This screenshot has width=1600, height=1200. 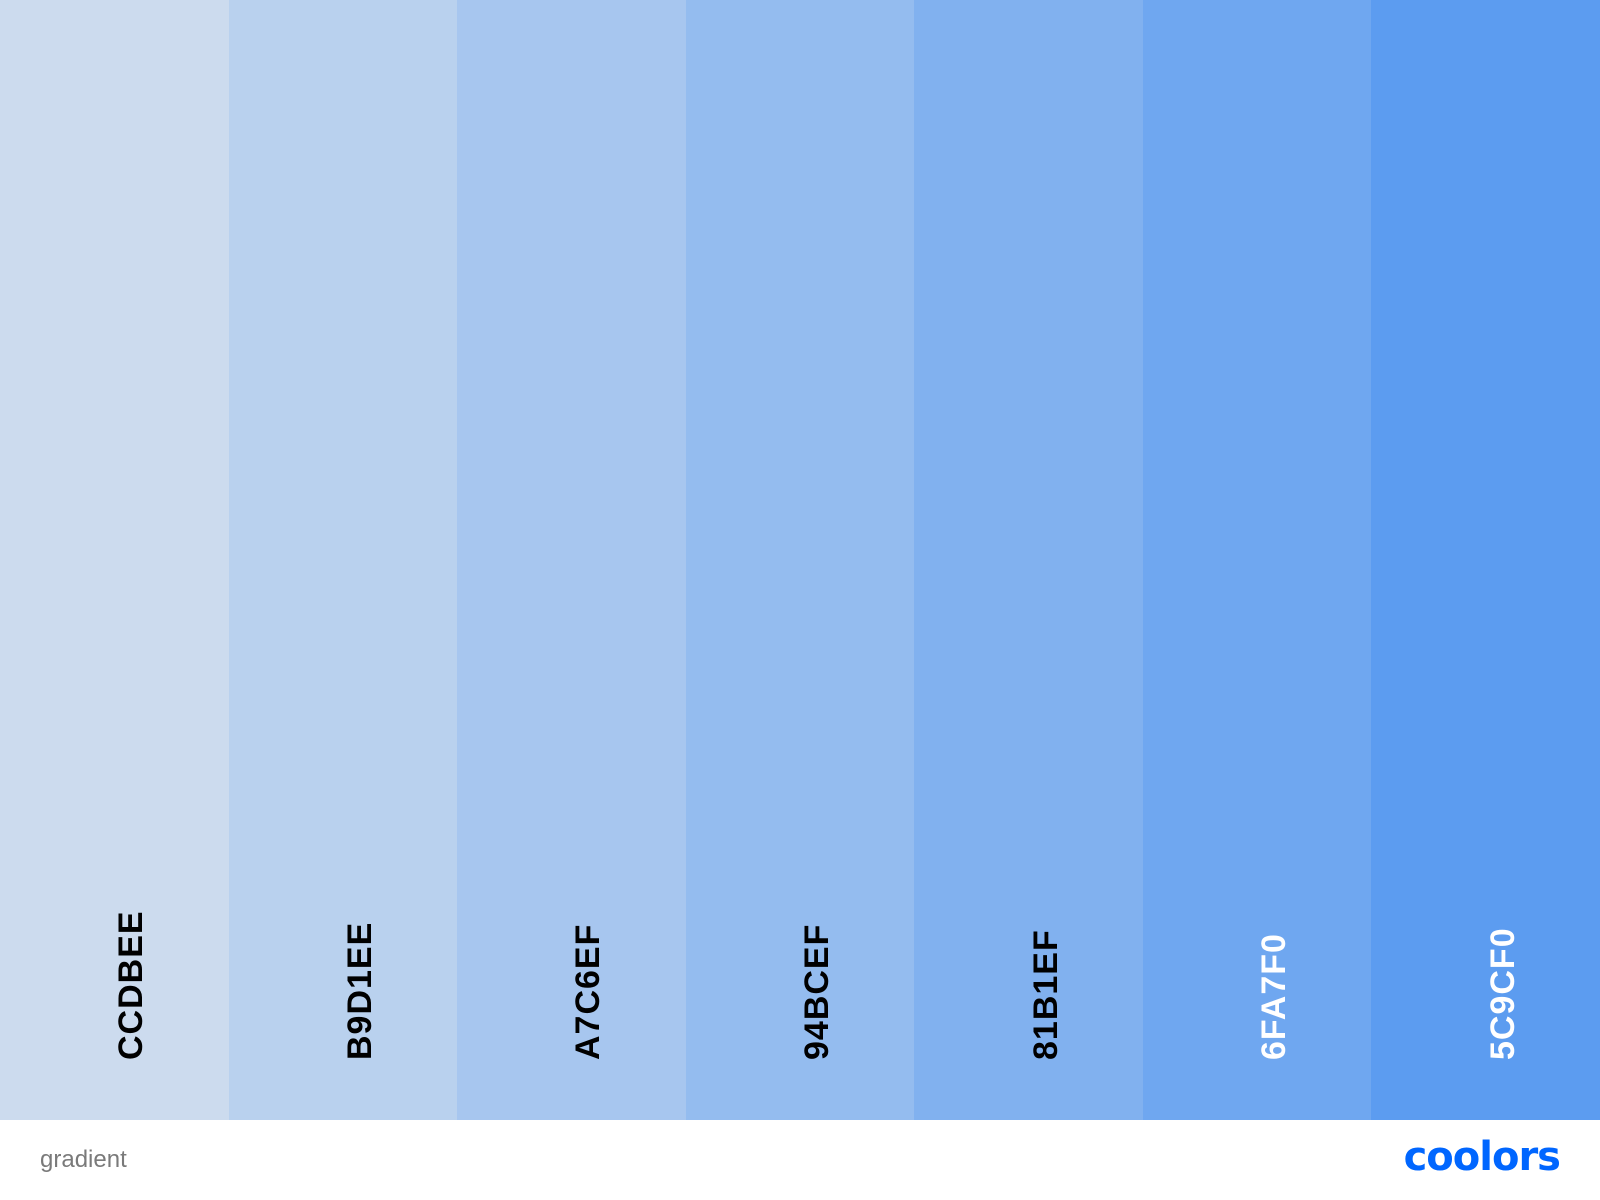 I want to click on color-swatch-4: 94BCEF, so click(x=800, y=560).